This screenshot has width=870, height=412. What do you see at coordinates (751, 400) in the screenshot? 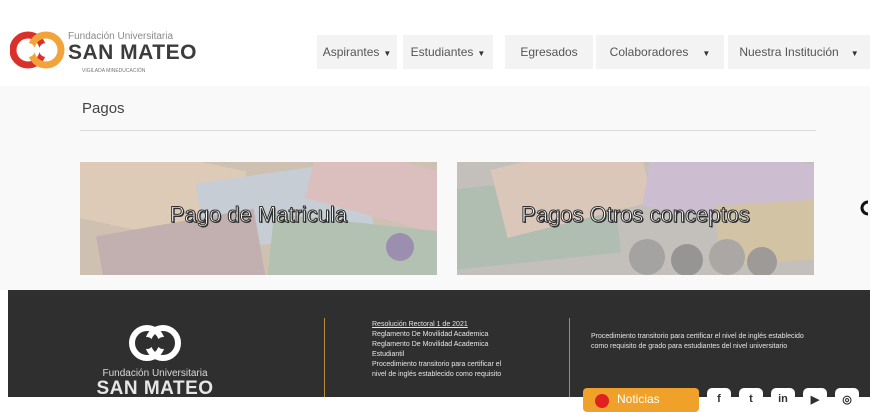
I see `twitter-icon: t` at bounding box center [751, 400].